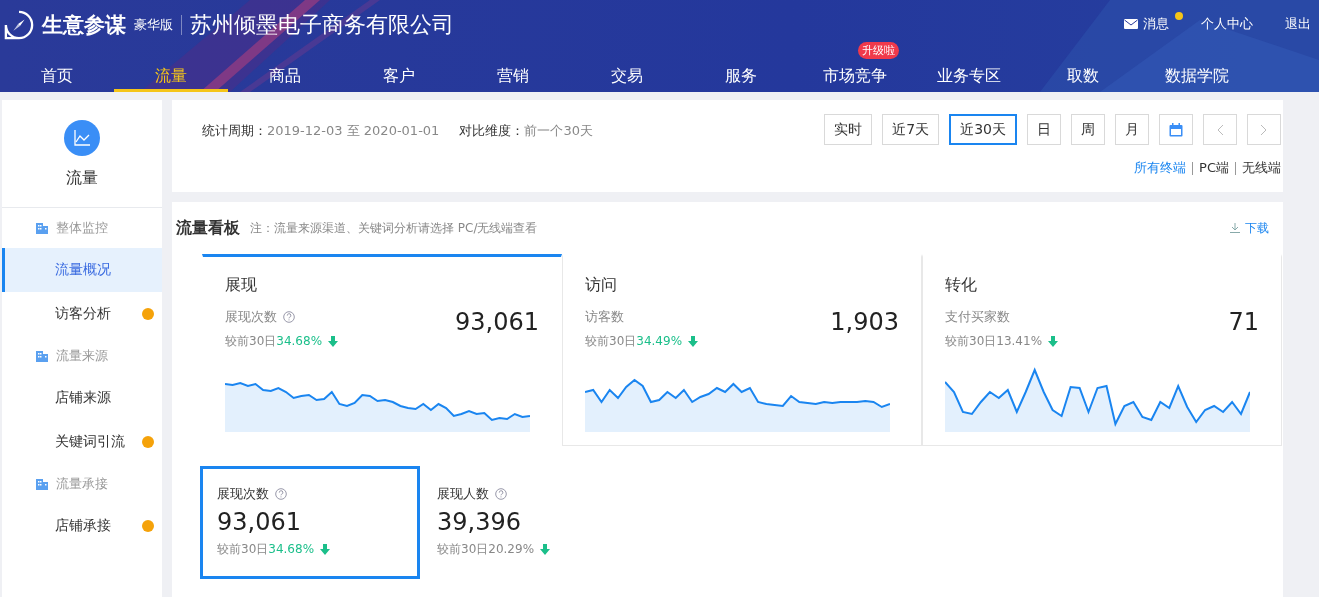 Image resolution: width=1319 pixels, height=597 pixels. Describe the element at coordinates (1243, 323) in the screenshot. I see `metric-value: 71` at that location.